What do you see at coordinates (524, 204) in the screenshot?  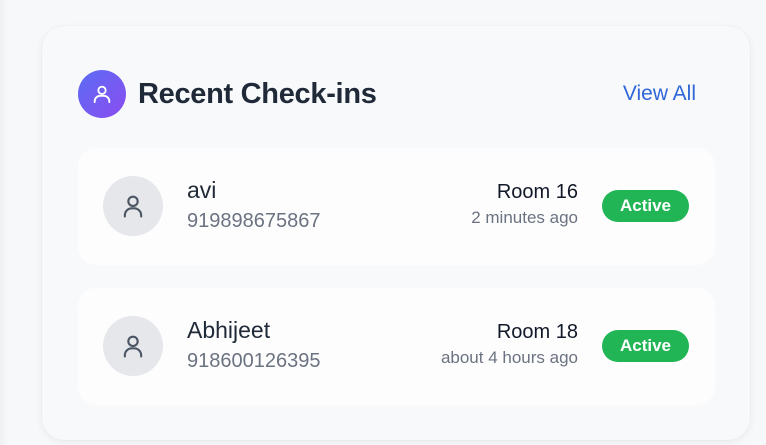 I see `room-info: Room 16 2 minutes ago` at bounding box center [524, 204].